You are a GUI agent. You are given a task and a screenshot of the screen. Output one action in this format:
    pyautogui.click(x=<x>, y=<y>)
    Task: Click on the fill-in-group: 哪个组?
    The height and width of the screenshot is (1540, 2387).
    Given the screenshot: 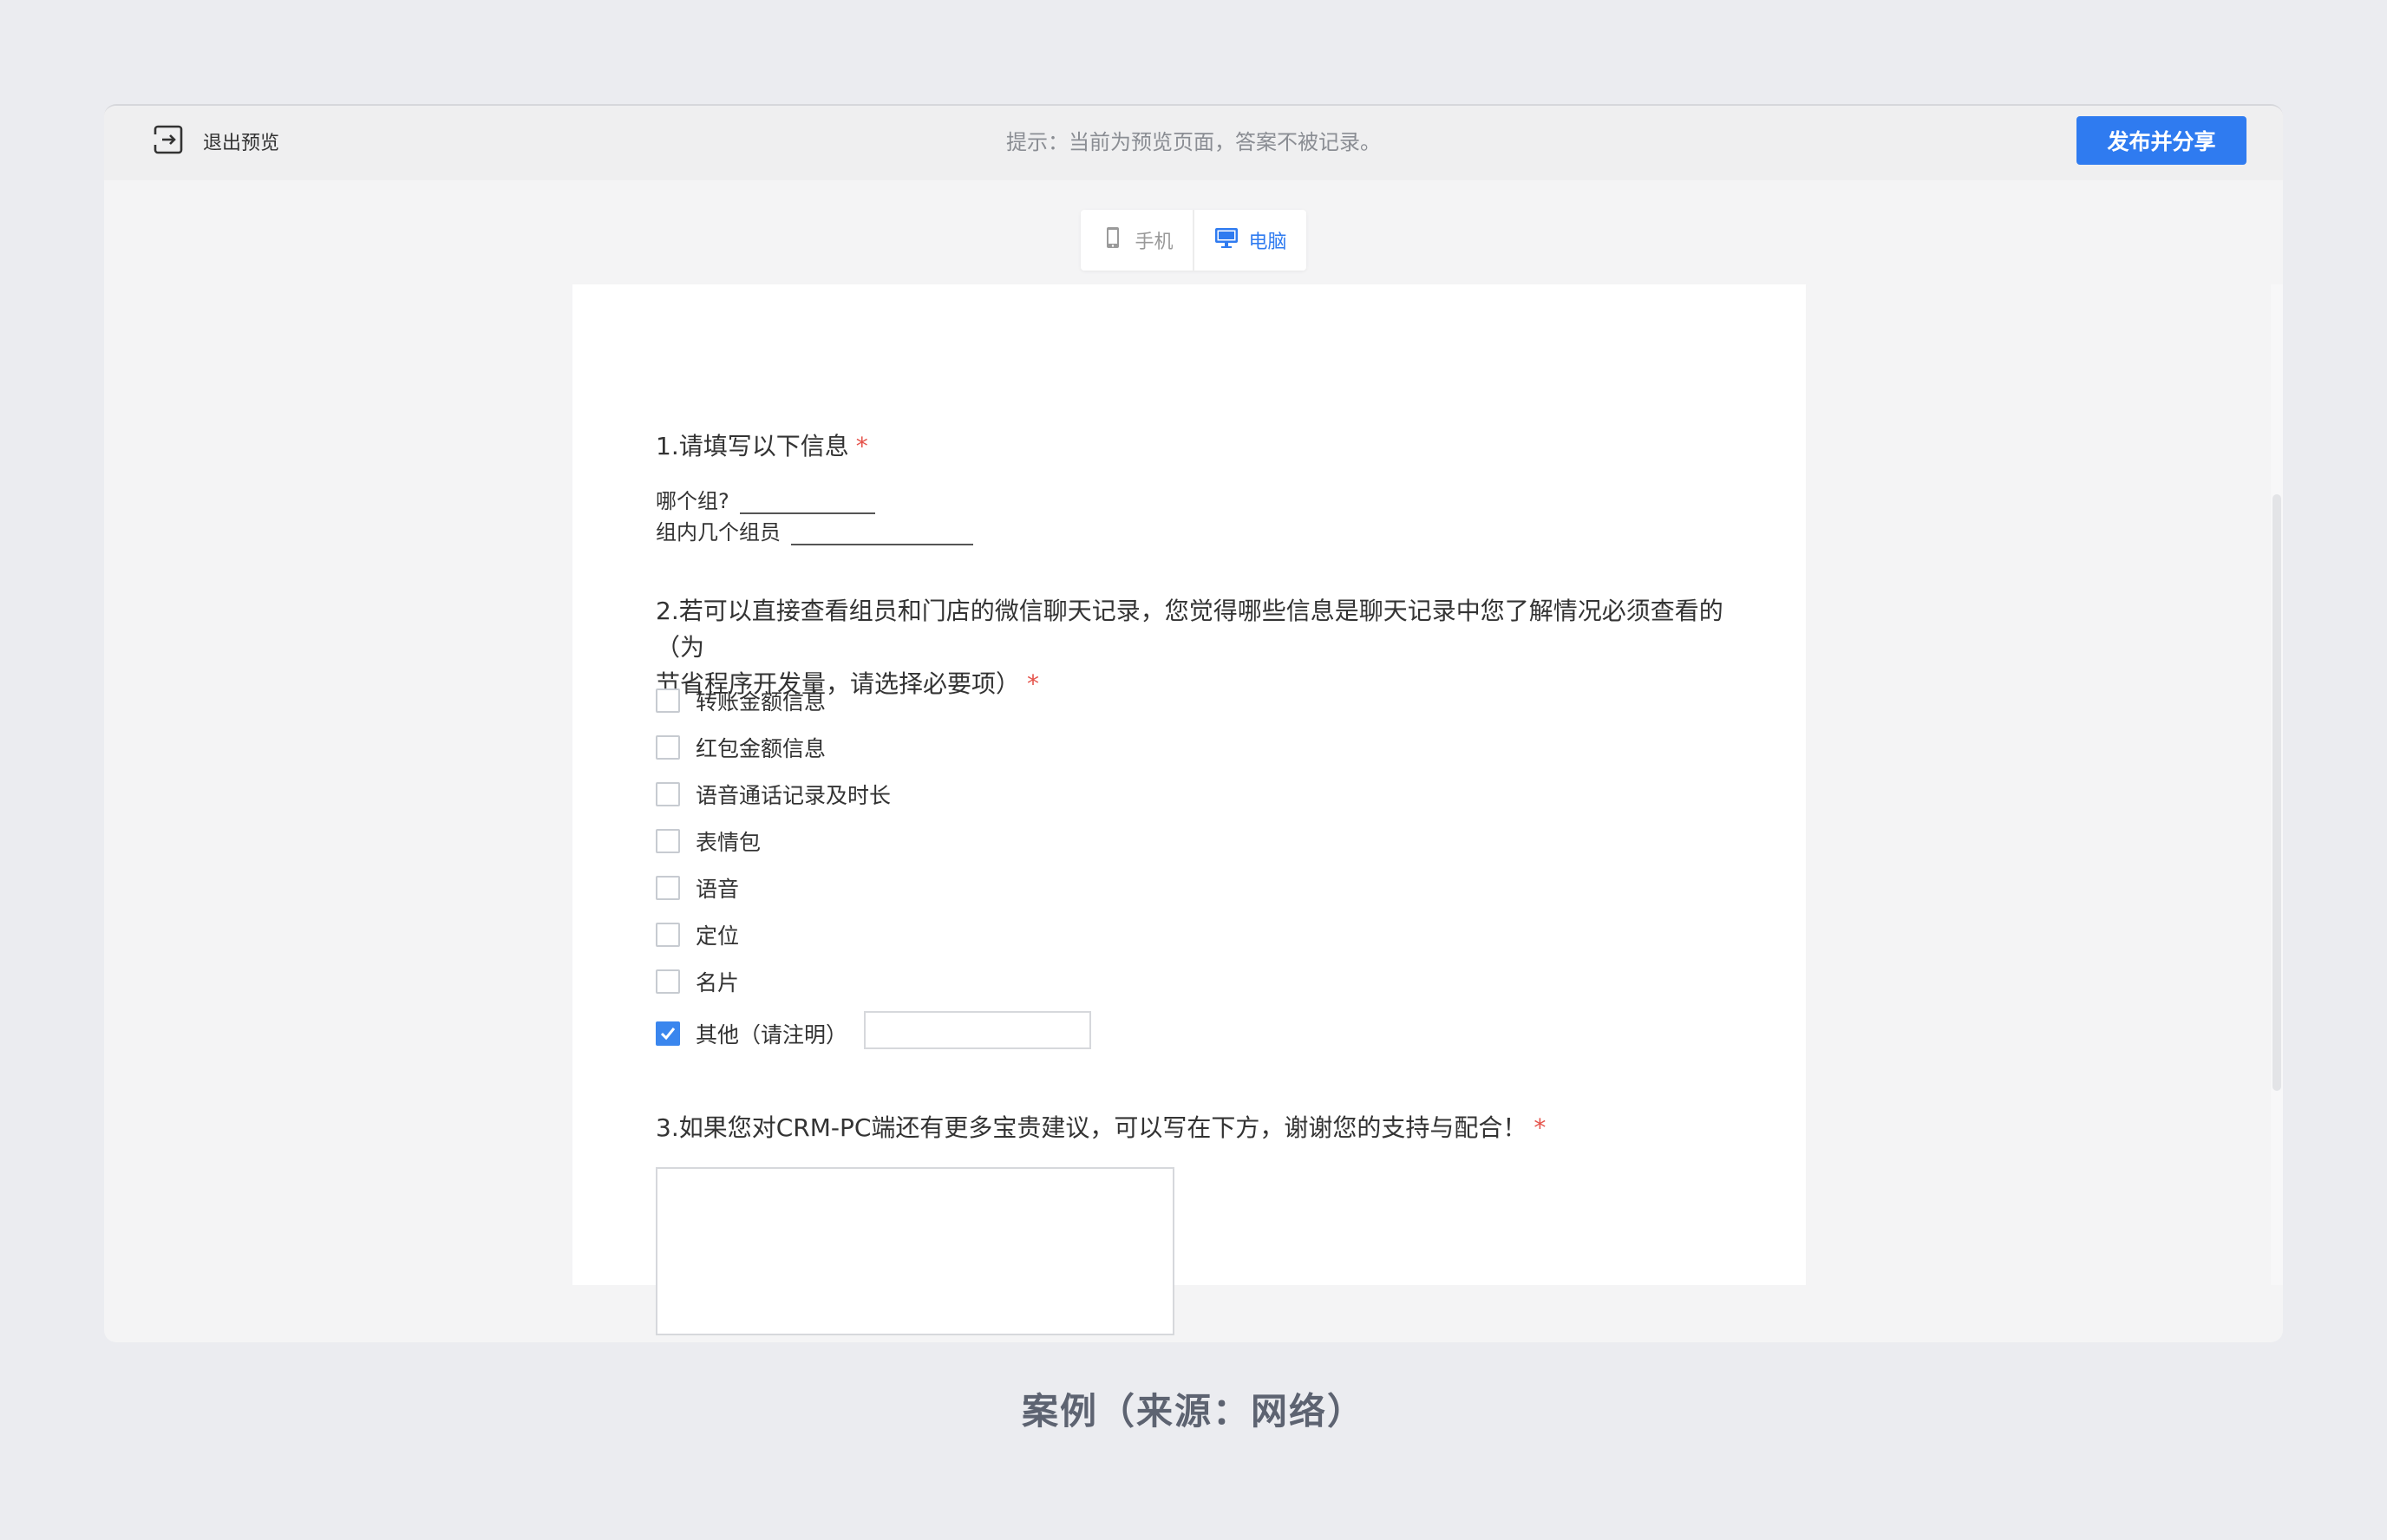 What is the action you would take?
    pyautogui.click(x=765, y=499)
    